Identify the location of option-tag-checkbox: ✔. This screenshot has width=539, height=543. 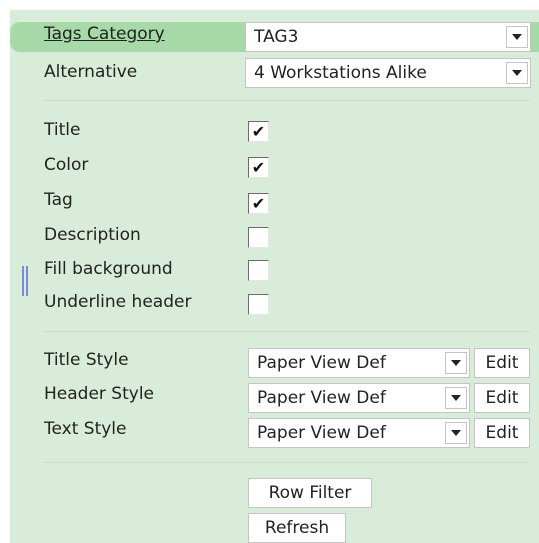
(258, 203).